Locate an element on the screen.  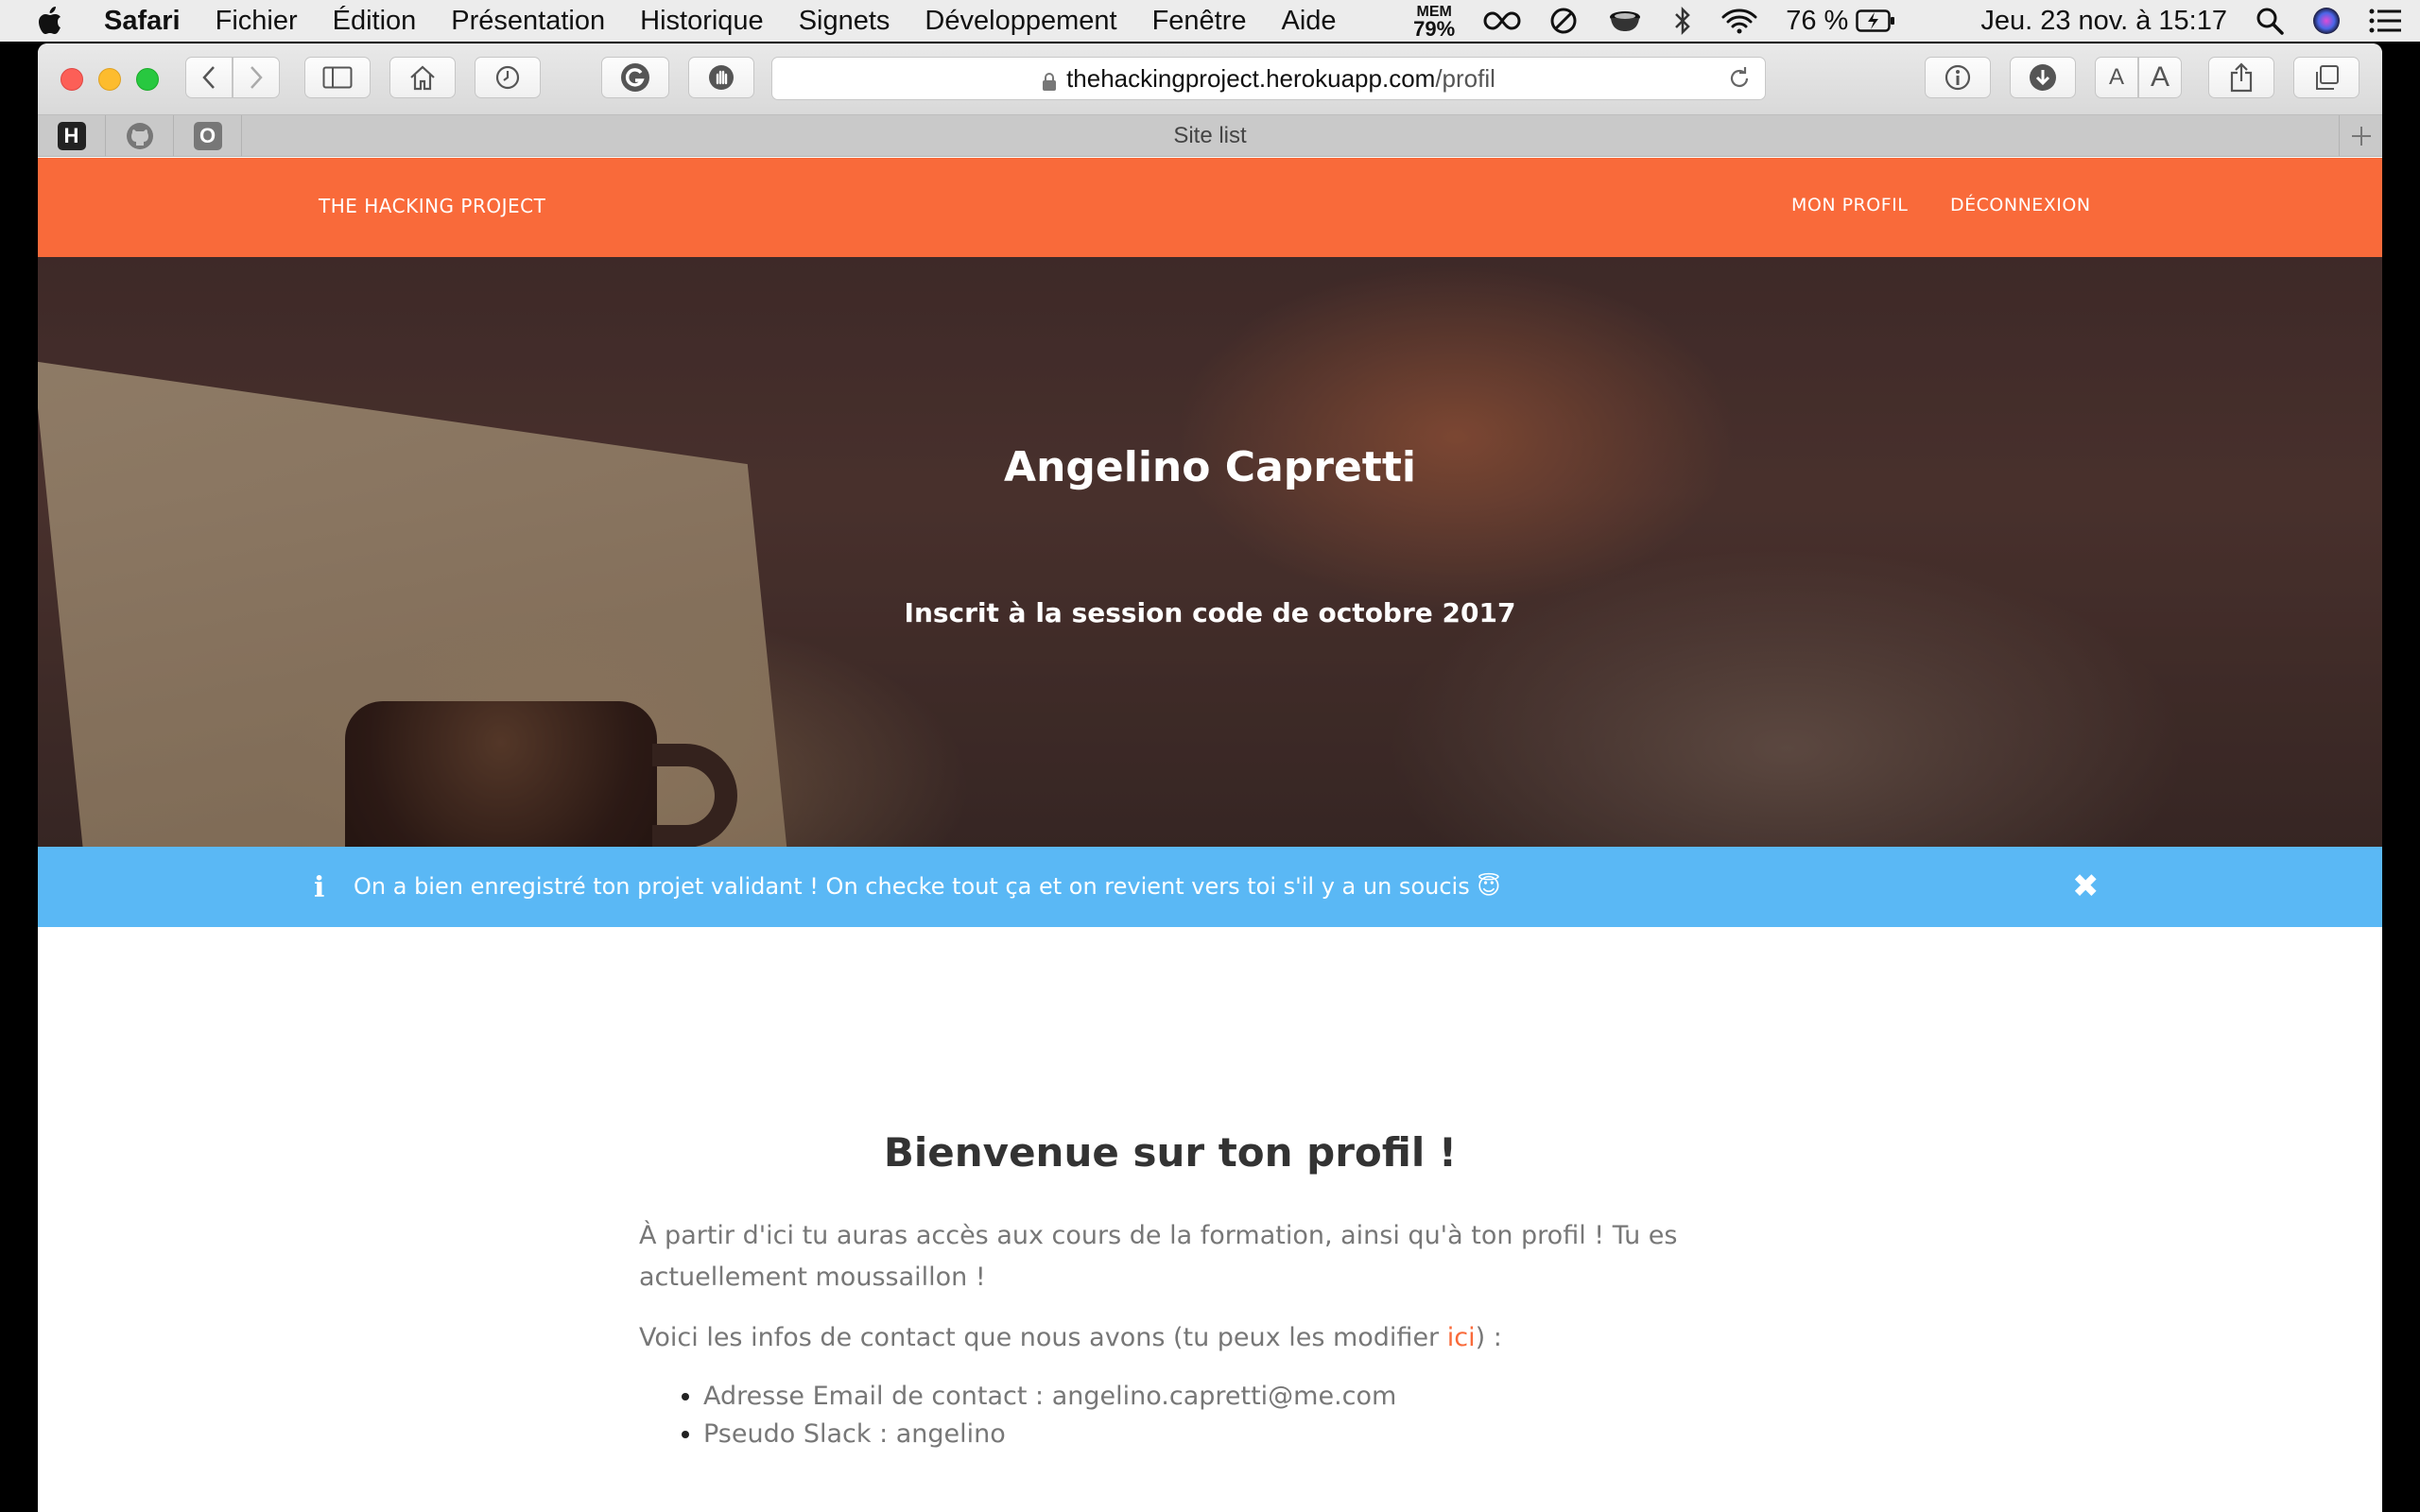
nav-deconnexion: DÉCONNEXION is located at coordinates (2021, 205).